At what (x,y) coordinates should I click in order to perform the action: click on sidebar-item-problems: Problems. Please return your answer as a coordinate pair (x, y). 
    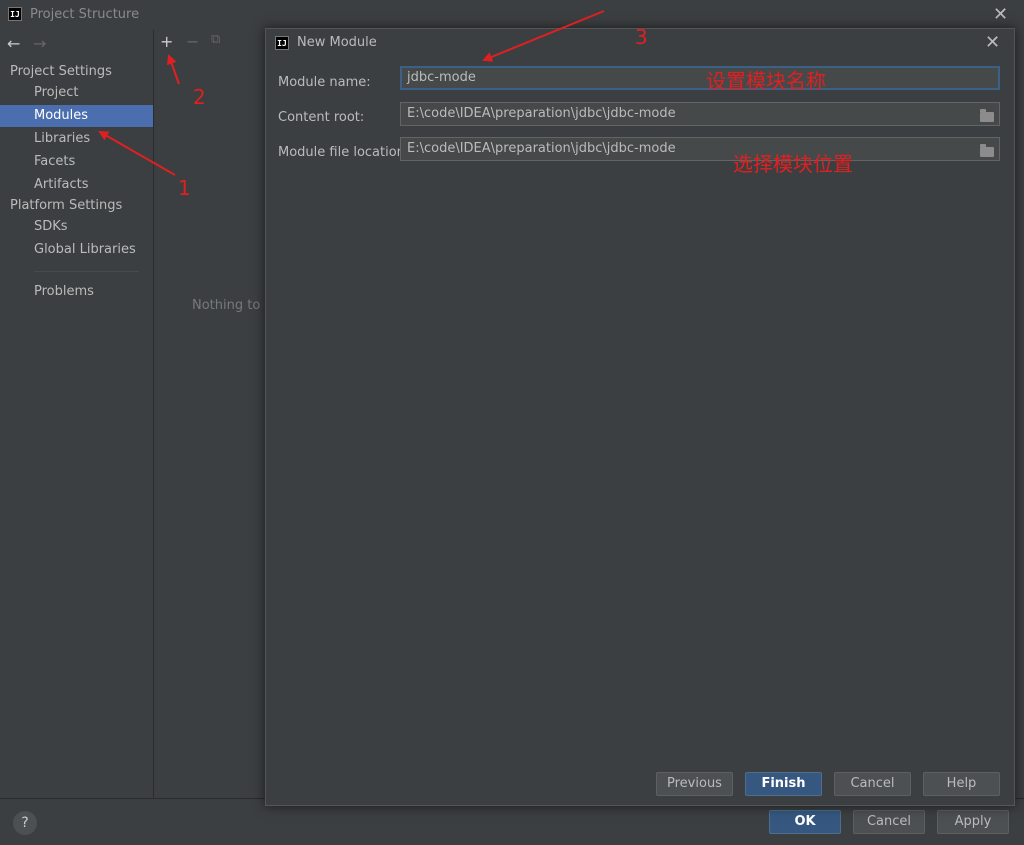
    Looking at the image, I should click on (76, 292).